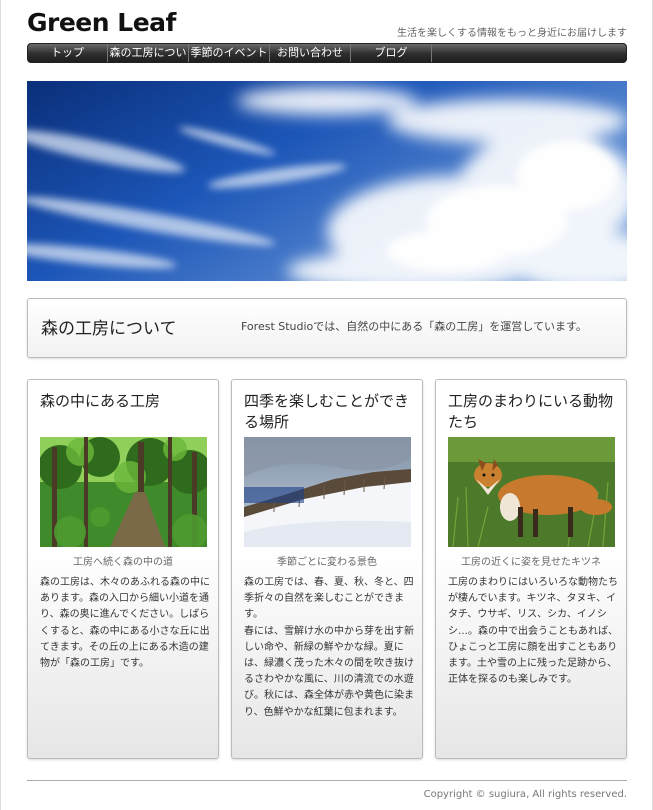 This screenshot has height=810, width=653. I want to click on intro-text: Forest Studioでは、自然の中にある「森の工房」を運営しています。, so click(414, 326).